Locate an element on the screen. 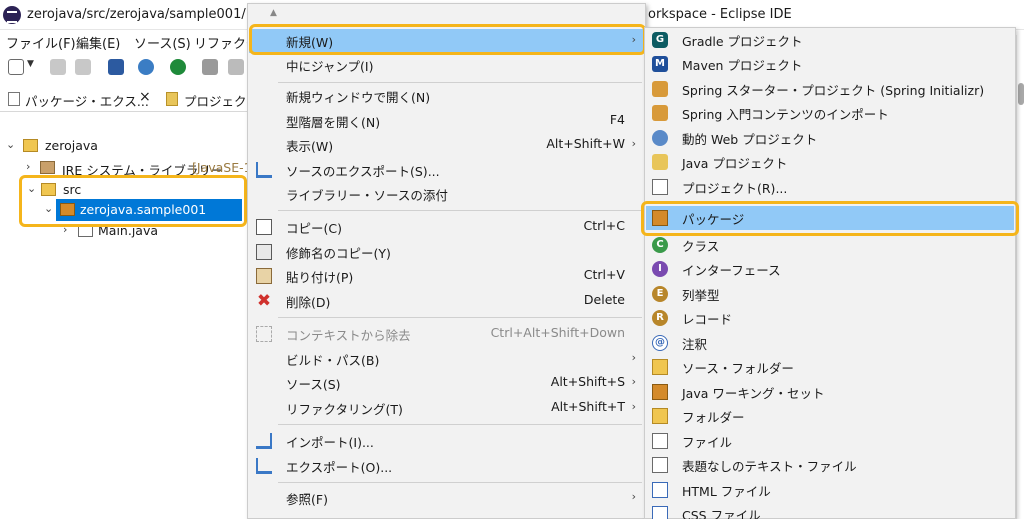 This screenshot has height=519, width=1024. menu-item-show-in: 表示(W) Alt+Shift+W › is located at coordinates (446, 145).